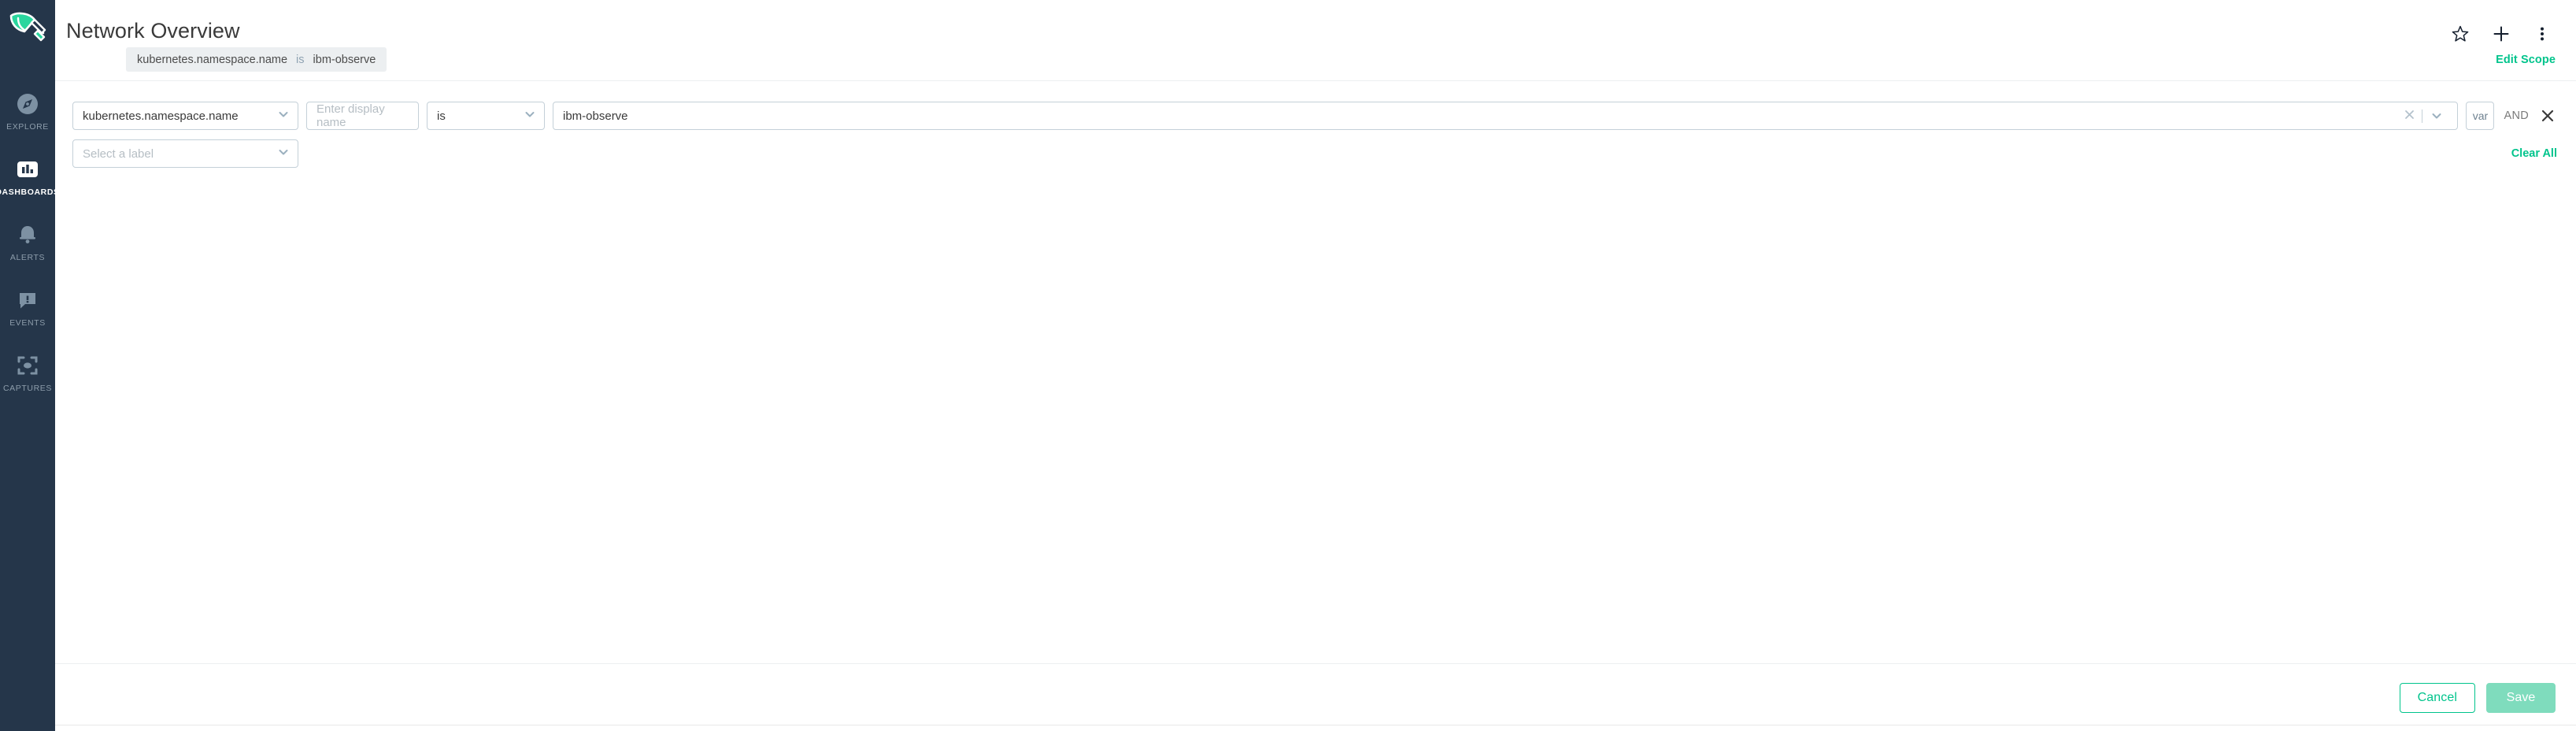 Image resolution: width=2576 pixels, height=731 pixels. What do you see at coordinates (27, 257) in the screenshot?
I see `sidebar-item-label: ALERTS` at bounding box center [27, 257].